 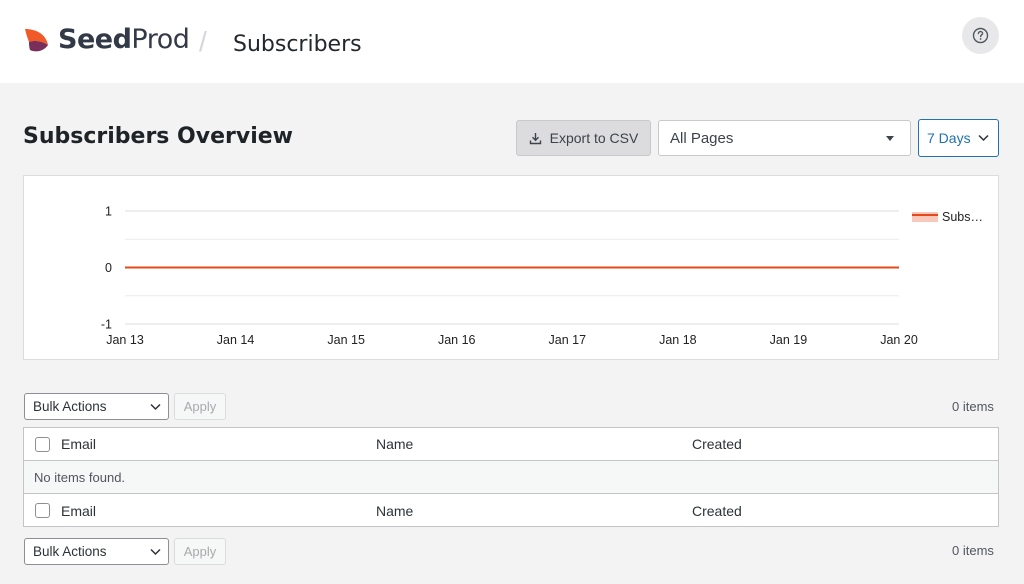 What do you see at coordinates (512, 41) in the screenshot?
I see `top-bar: SeedProd / Subscribers` at bounding box center [512, 41].